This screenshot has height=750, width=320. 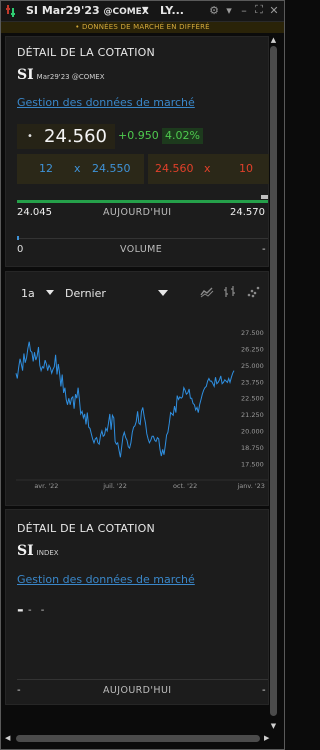 I want to click on volume-bar, so click(x=142, y=238).